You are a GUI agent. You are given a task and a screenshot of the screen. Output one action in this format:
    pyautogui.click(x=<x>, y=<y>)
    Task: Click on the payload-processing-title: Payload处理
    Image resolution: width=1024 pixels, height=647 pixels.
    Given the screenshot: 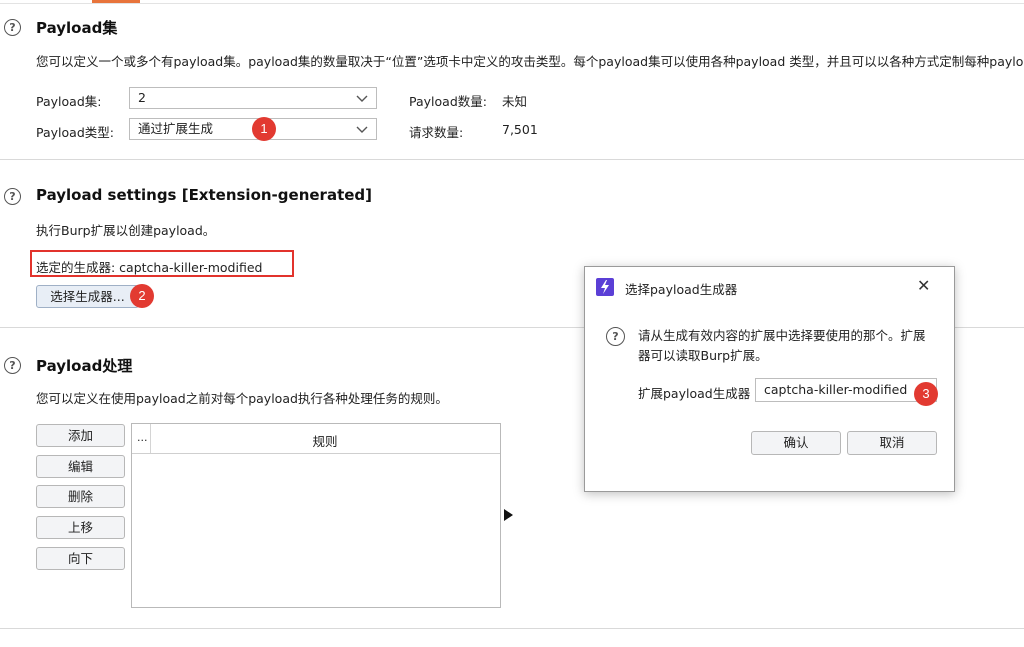 What is the action you would take?
    pyautogui.click(x=84, y=366)
    